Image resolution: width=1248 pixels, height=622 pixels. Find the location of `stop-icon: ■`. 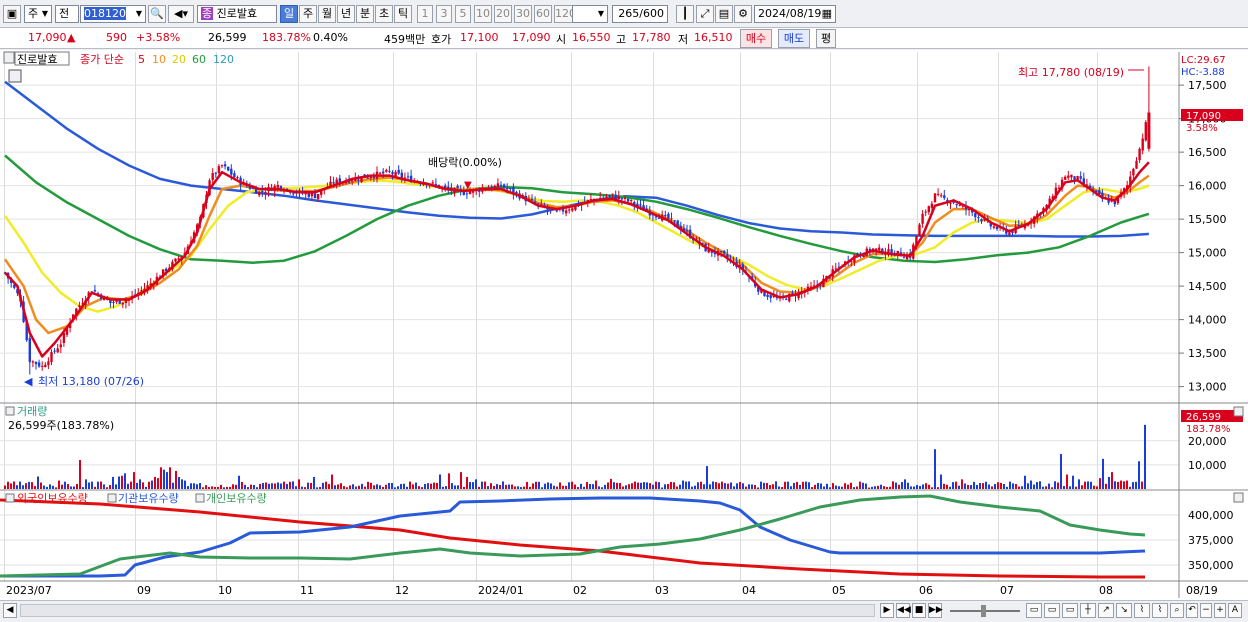

stop-icon: ■ is located at coordinates (919, 610).